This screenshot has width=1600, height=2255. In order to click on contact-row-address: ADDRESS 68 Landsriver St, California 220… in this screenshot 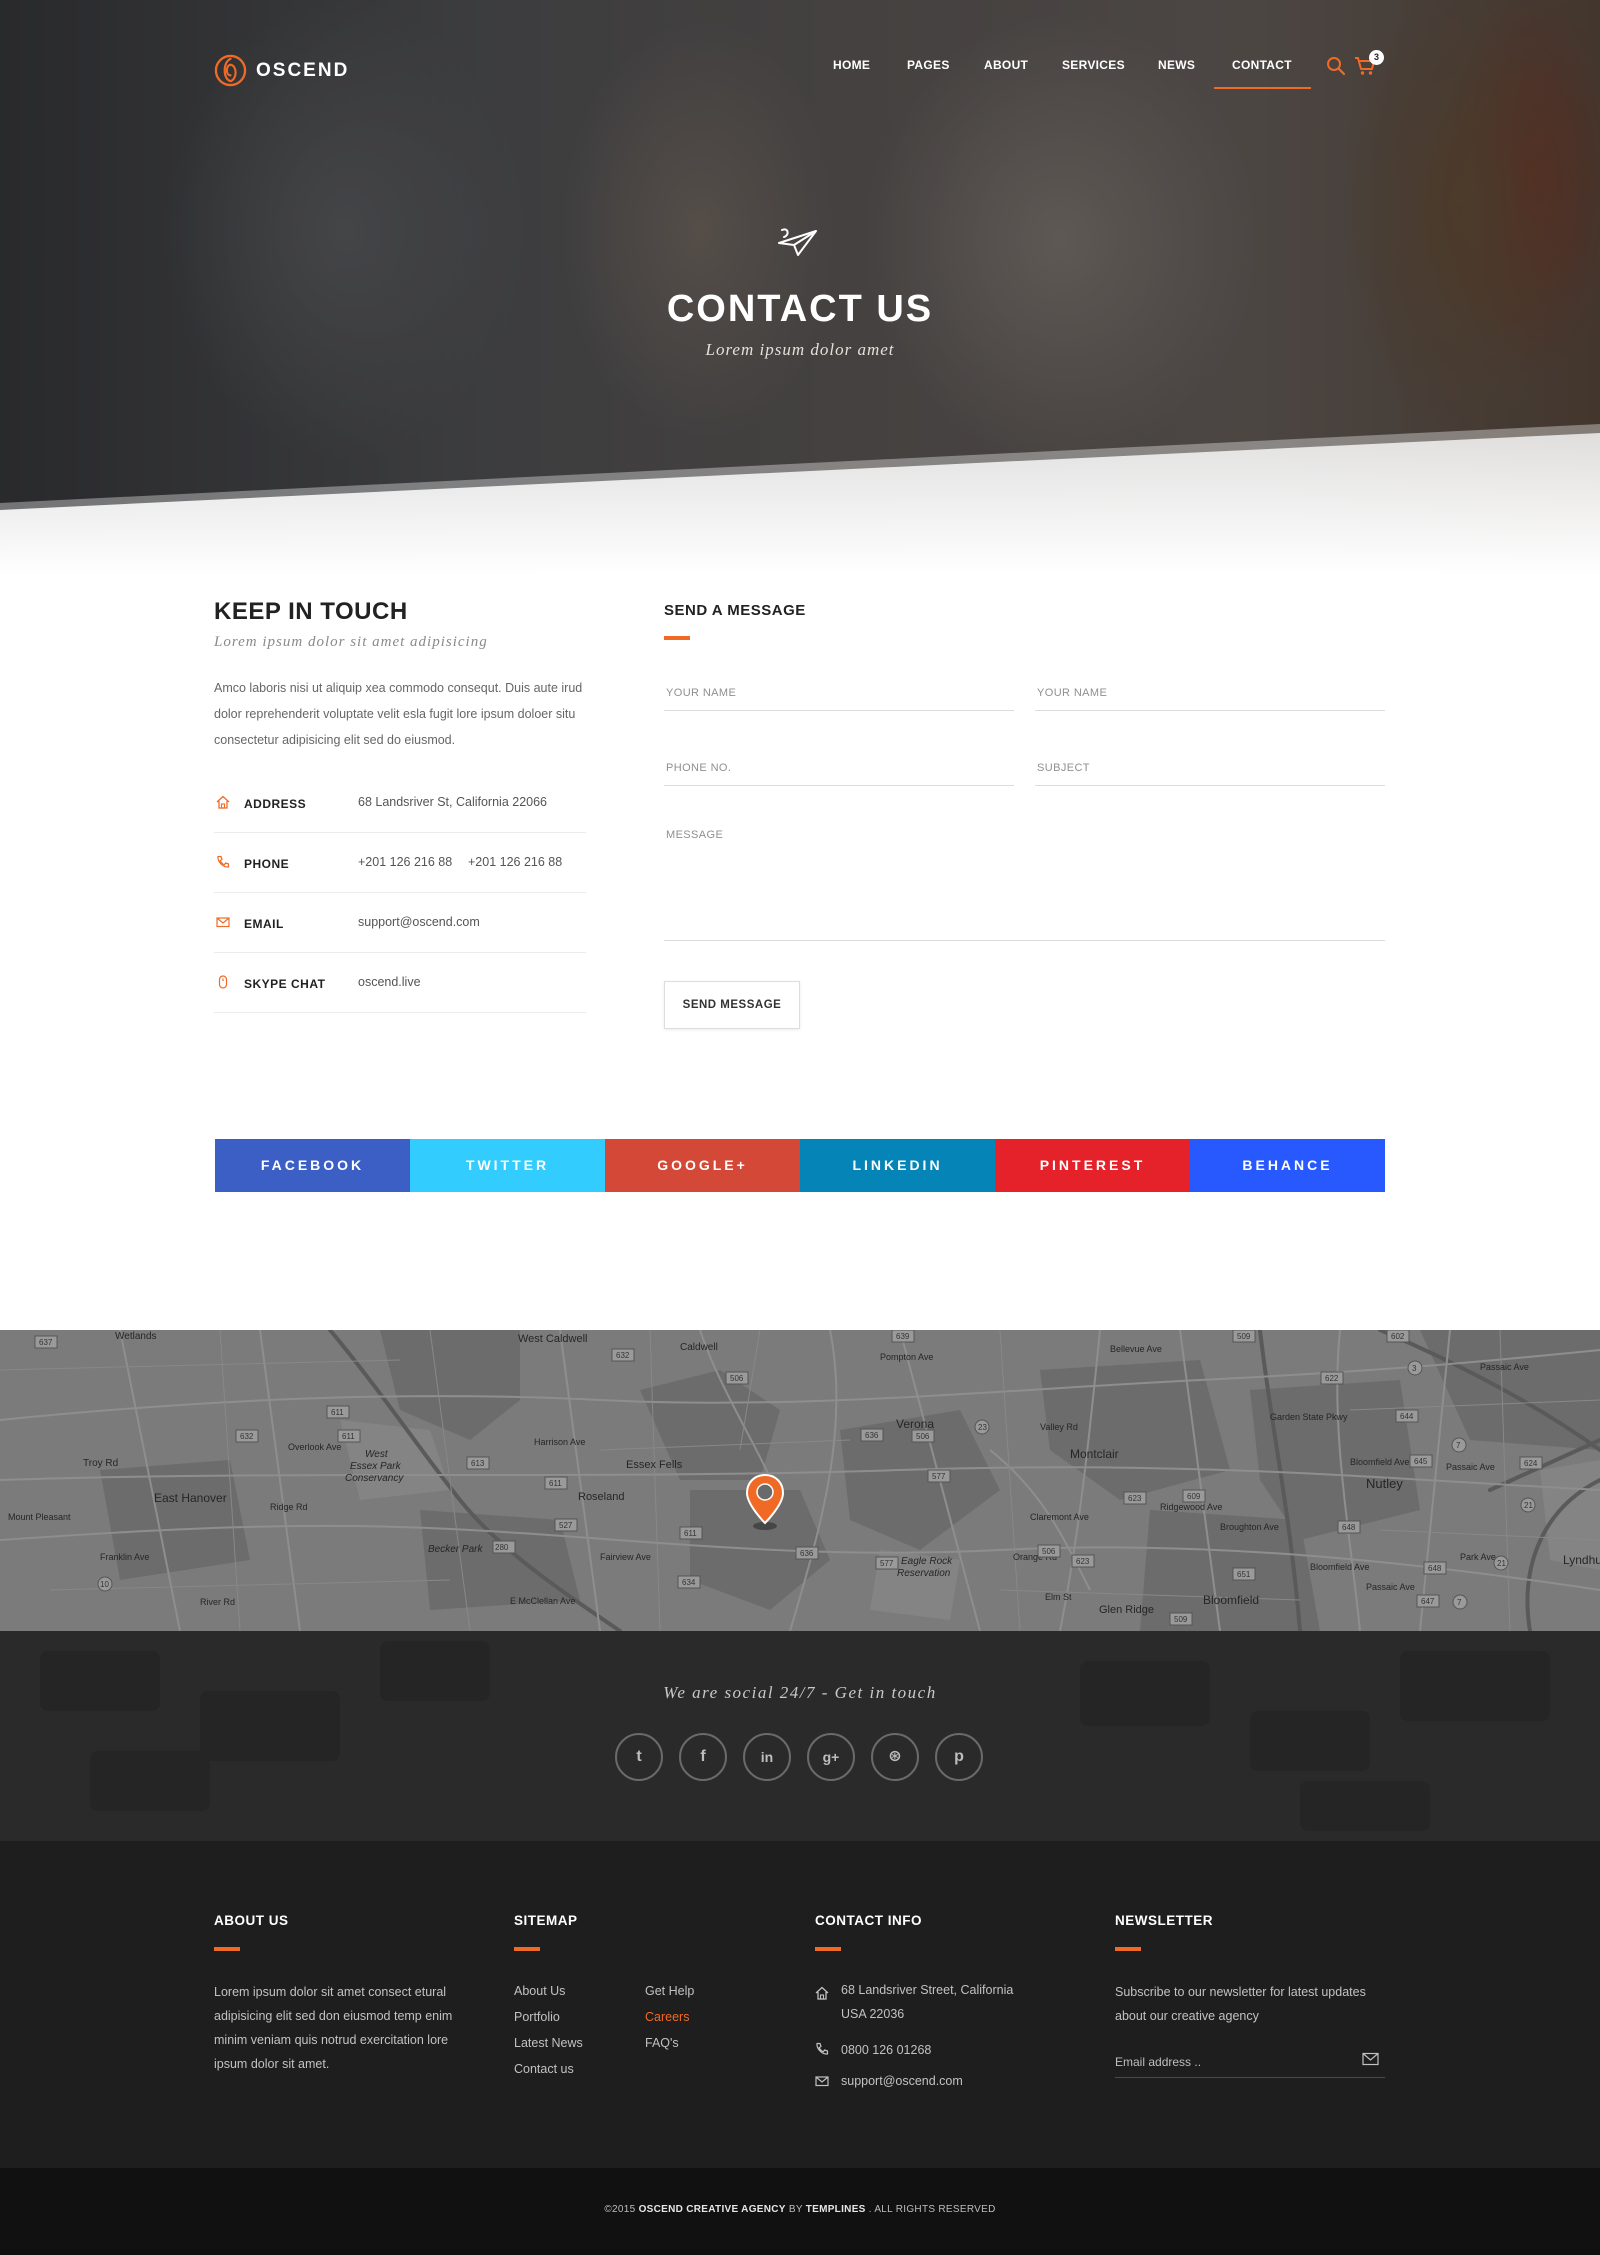, I will do `click(400, 803)`.